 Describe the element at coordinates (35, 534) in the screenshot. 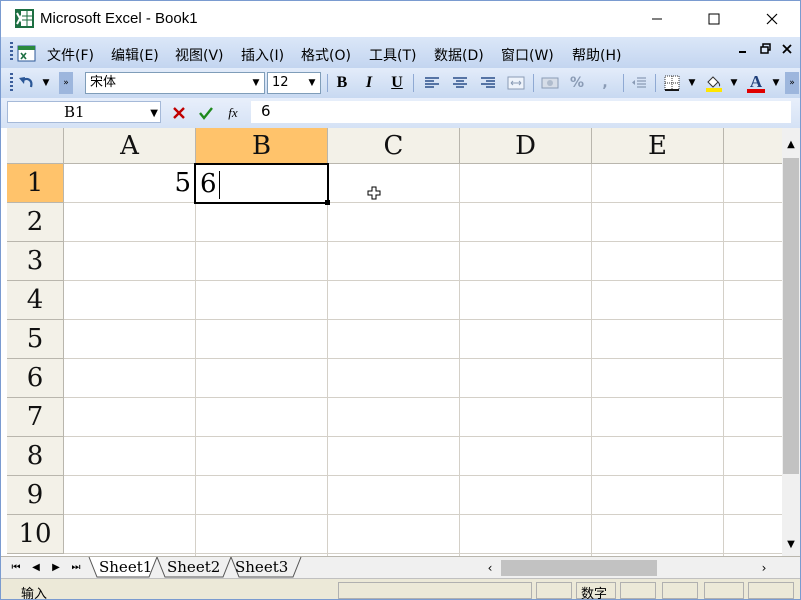

I see `row-header-10: 10` at that location.